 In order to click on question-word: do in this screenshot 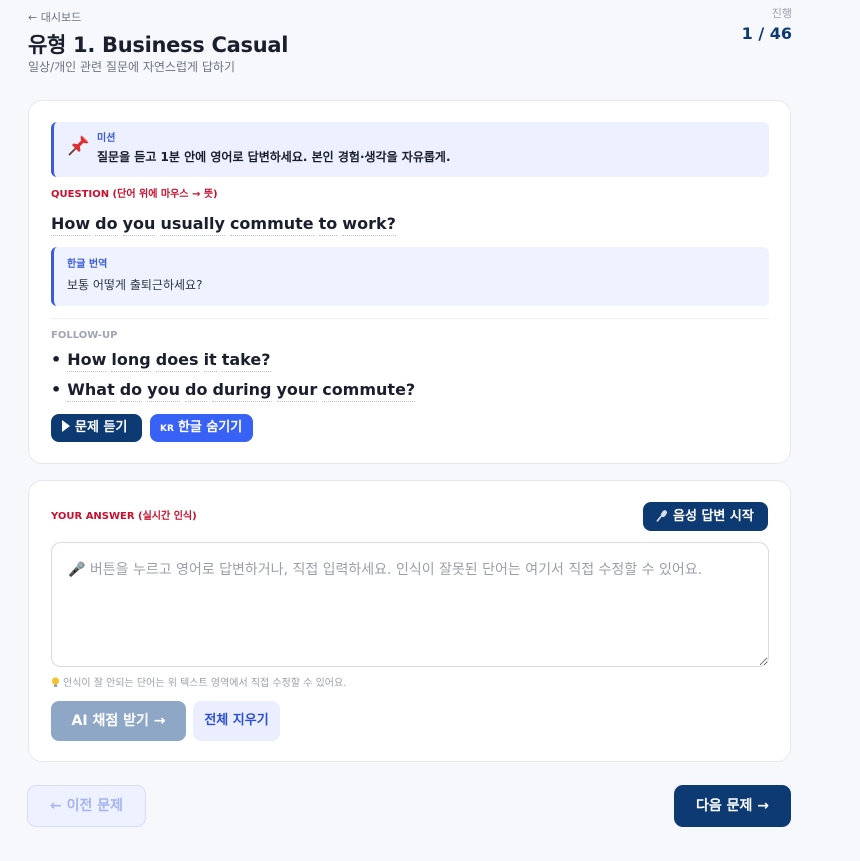, I will do `click(106, 224)`.